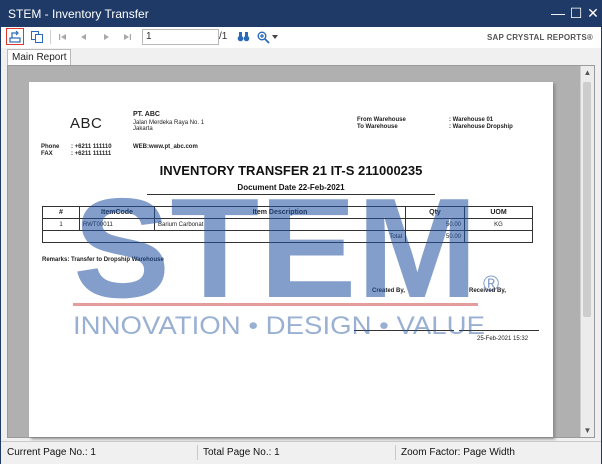 This screenshot has height=464, width=602. What do you see at coordinates (498, 212) in the screenshot?
I see `column-header: UOM` at bounding box center [498, 212].